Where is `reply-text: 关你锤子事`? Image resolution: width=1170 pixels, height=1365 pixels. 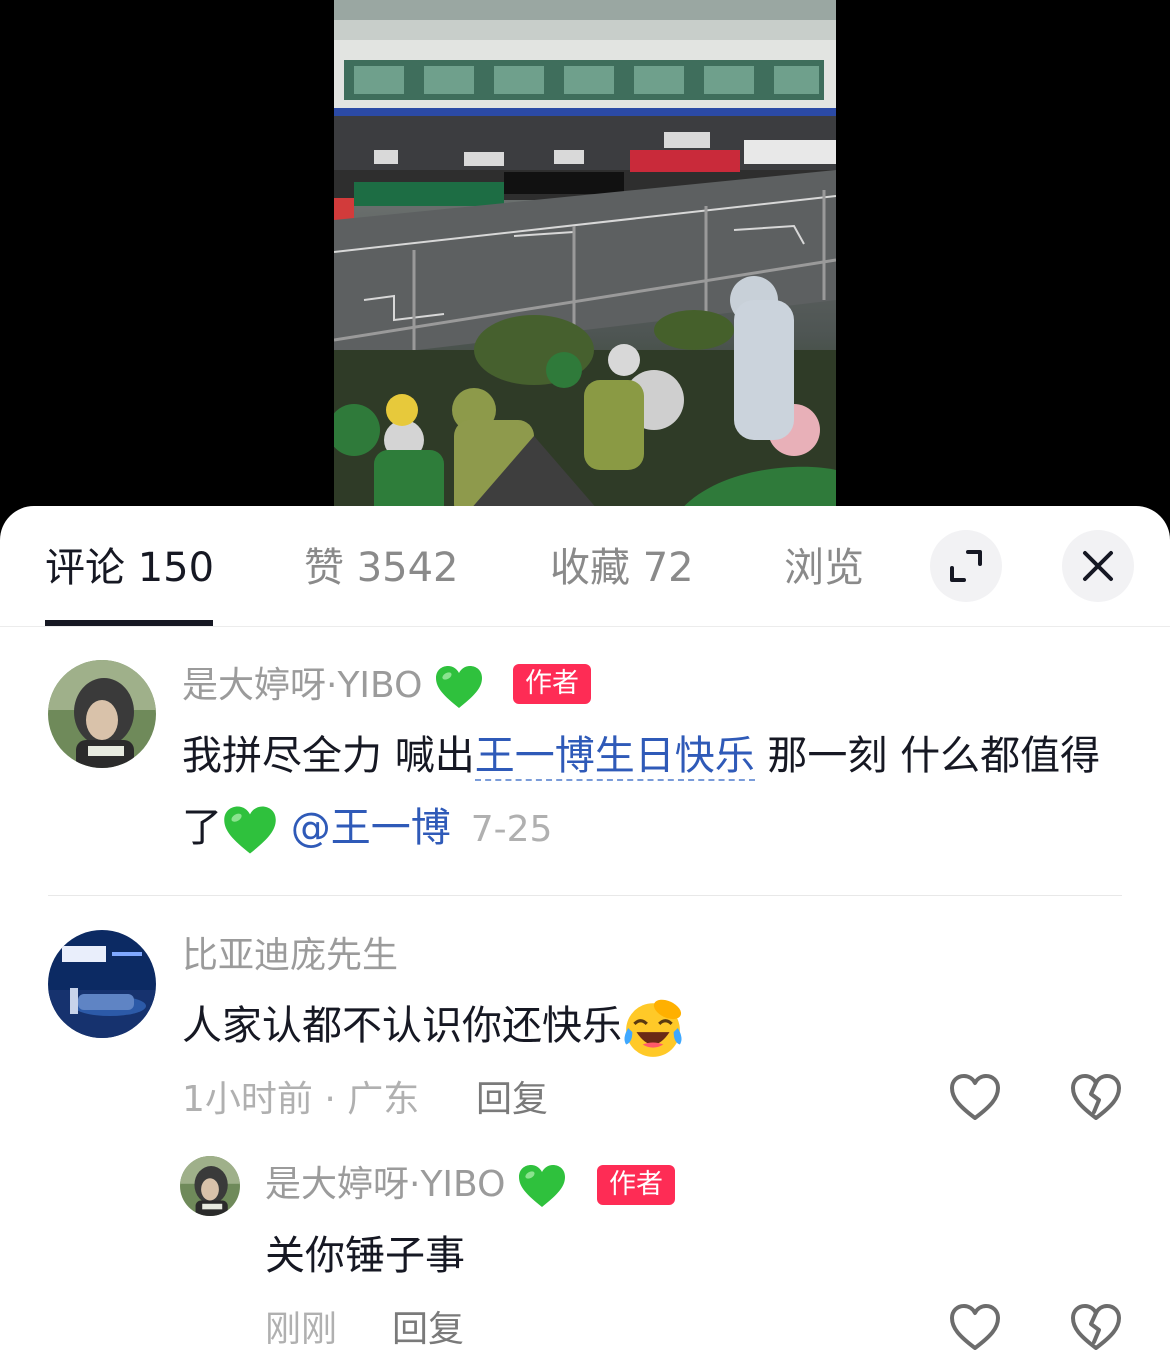
reply-text: 关你锤子事 is located at coordinates (365, 1256).